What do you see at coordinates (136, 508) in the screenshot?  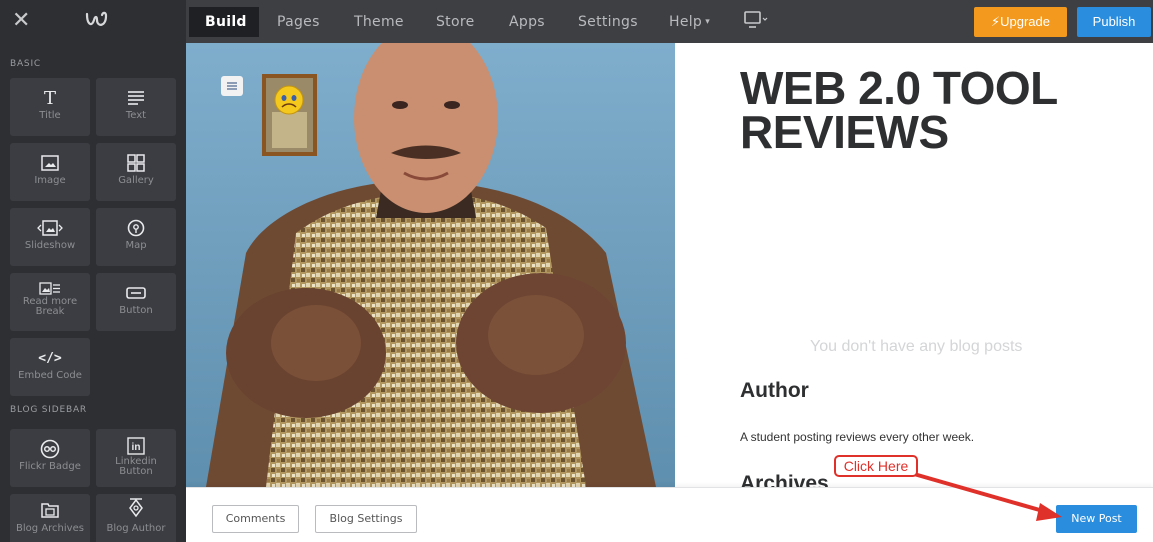 I see `blog-author-icon` at bounding box center [136, 508].